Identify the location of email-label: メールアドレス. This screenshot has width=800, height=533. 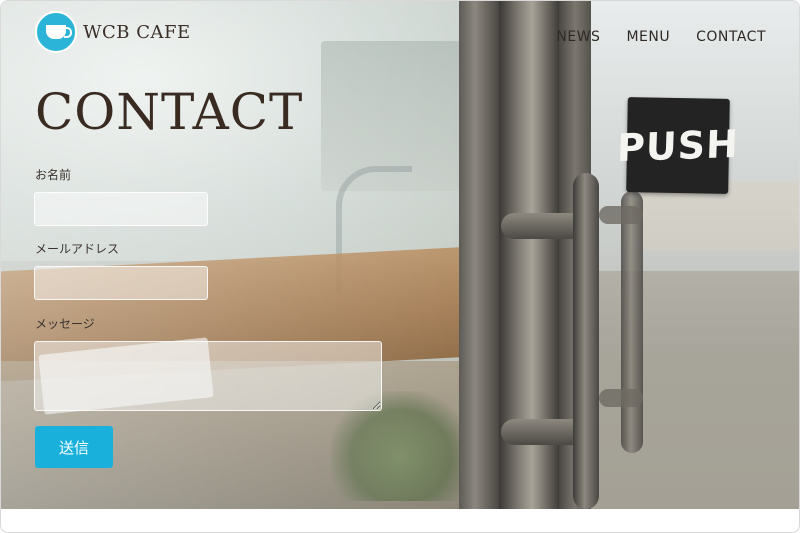
(77, 249).